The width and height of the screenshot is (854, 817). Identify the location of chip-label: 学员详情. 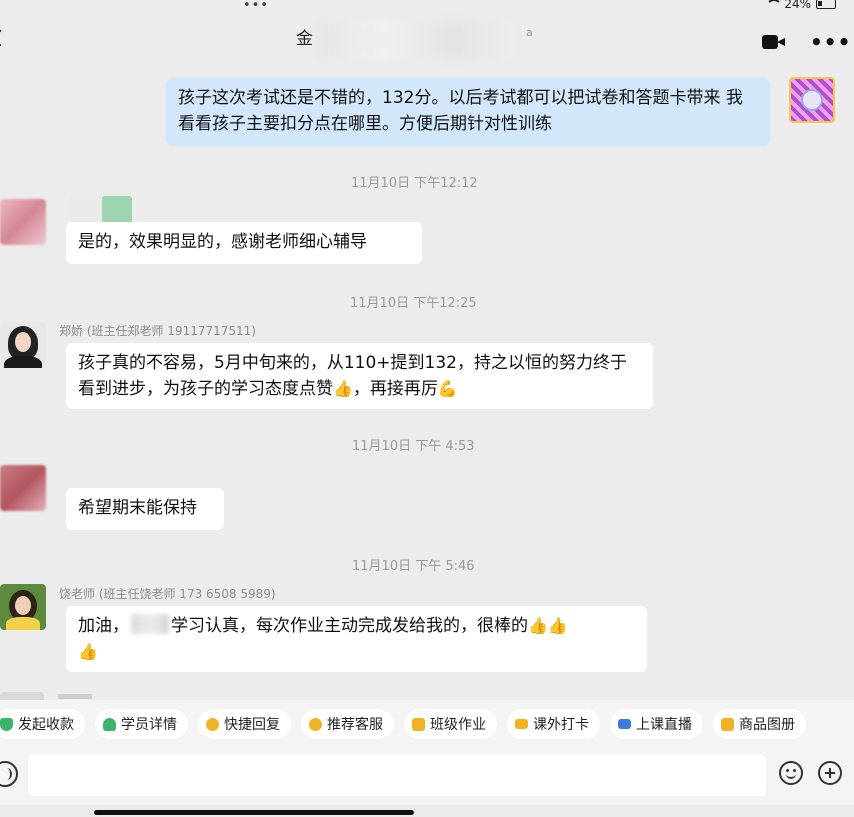
(149, 725).